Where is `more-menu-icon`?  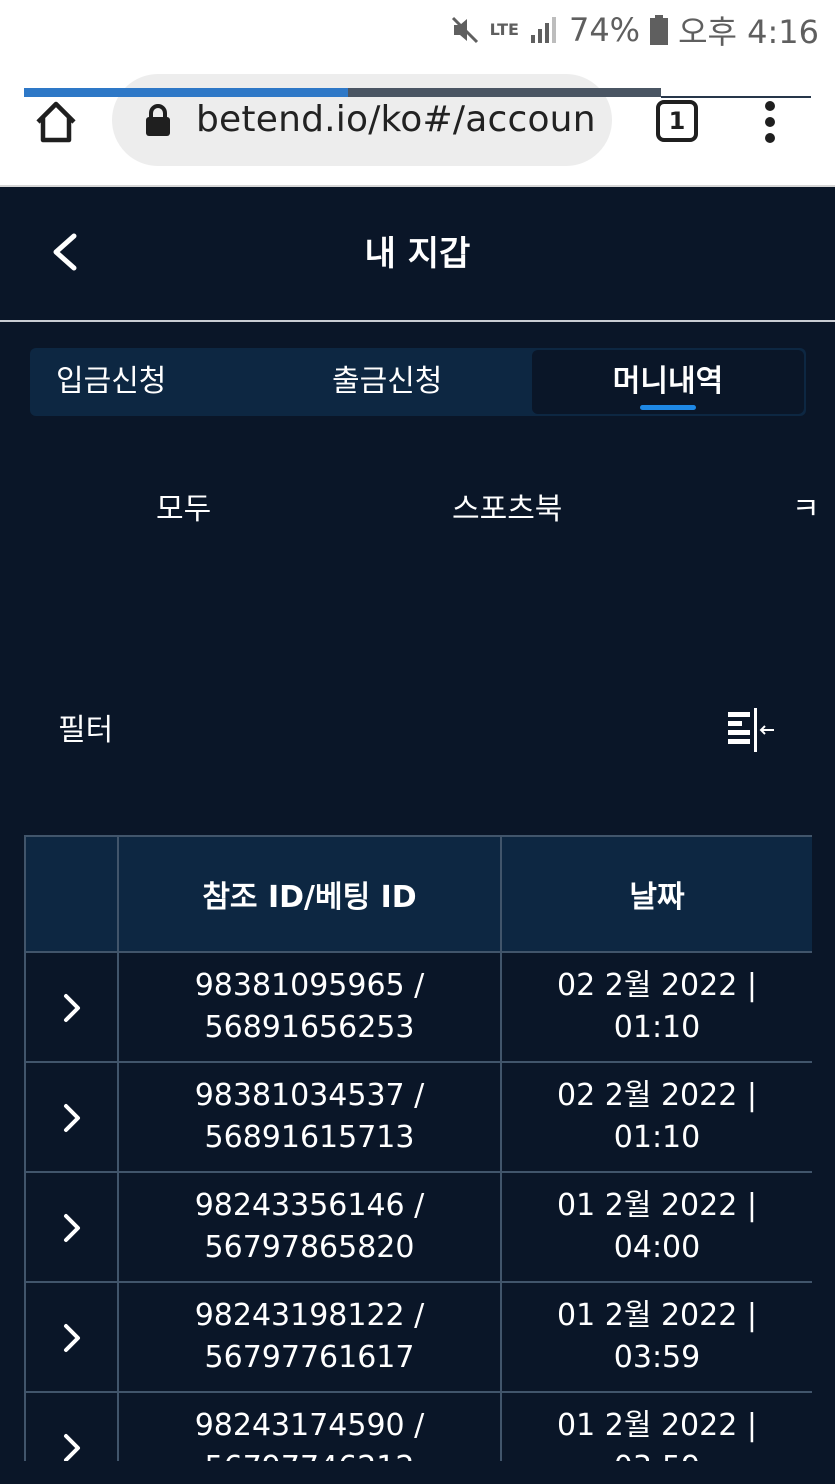 more-menu-icon is located at coordinates (770, 122).